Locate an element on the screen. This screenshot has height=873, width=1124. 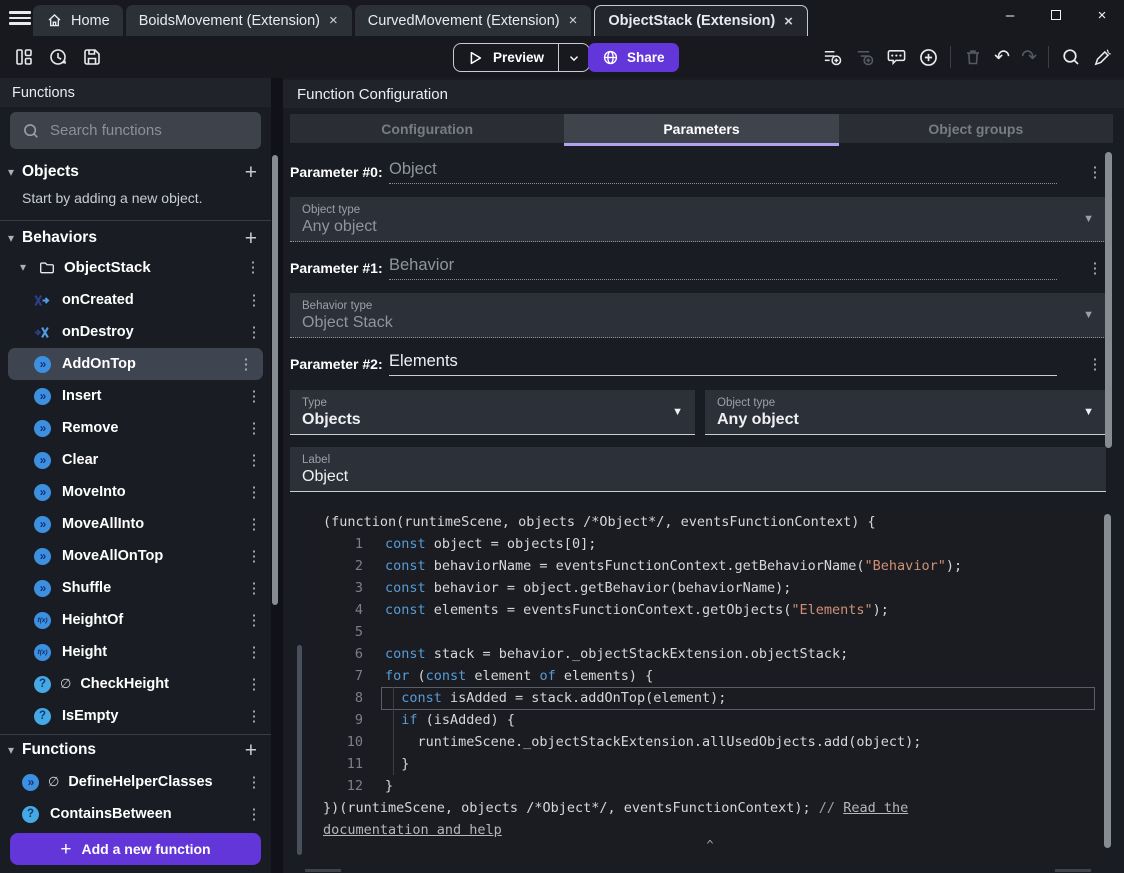
condition-icon: ? is located at coordinates (42, 716).